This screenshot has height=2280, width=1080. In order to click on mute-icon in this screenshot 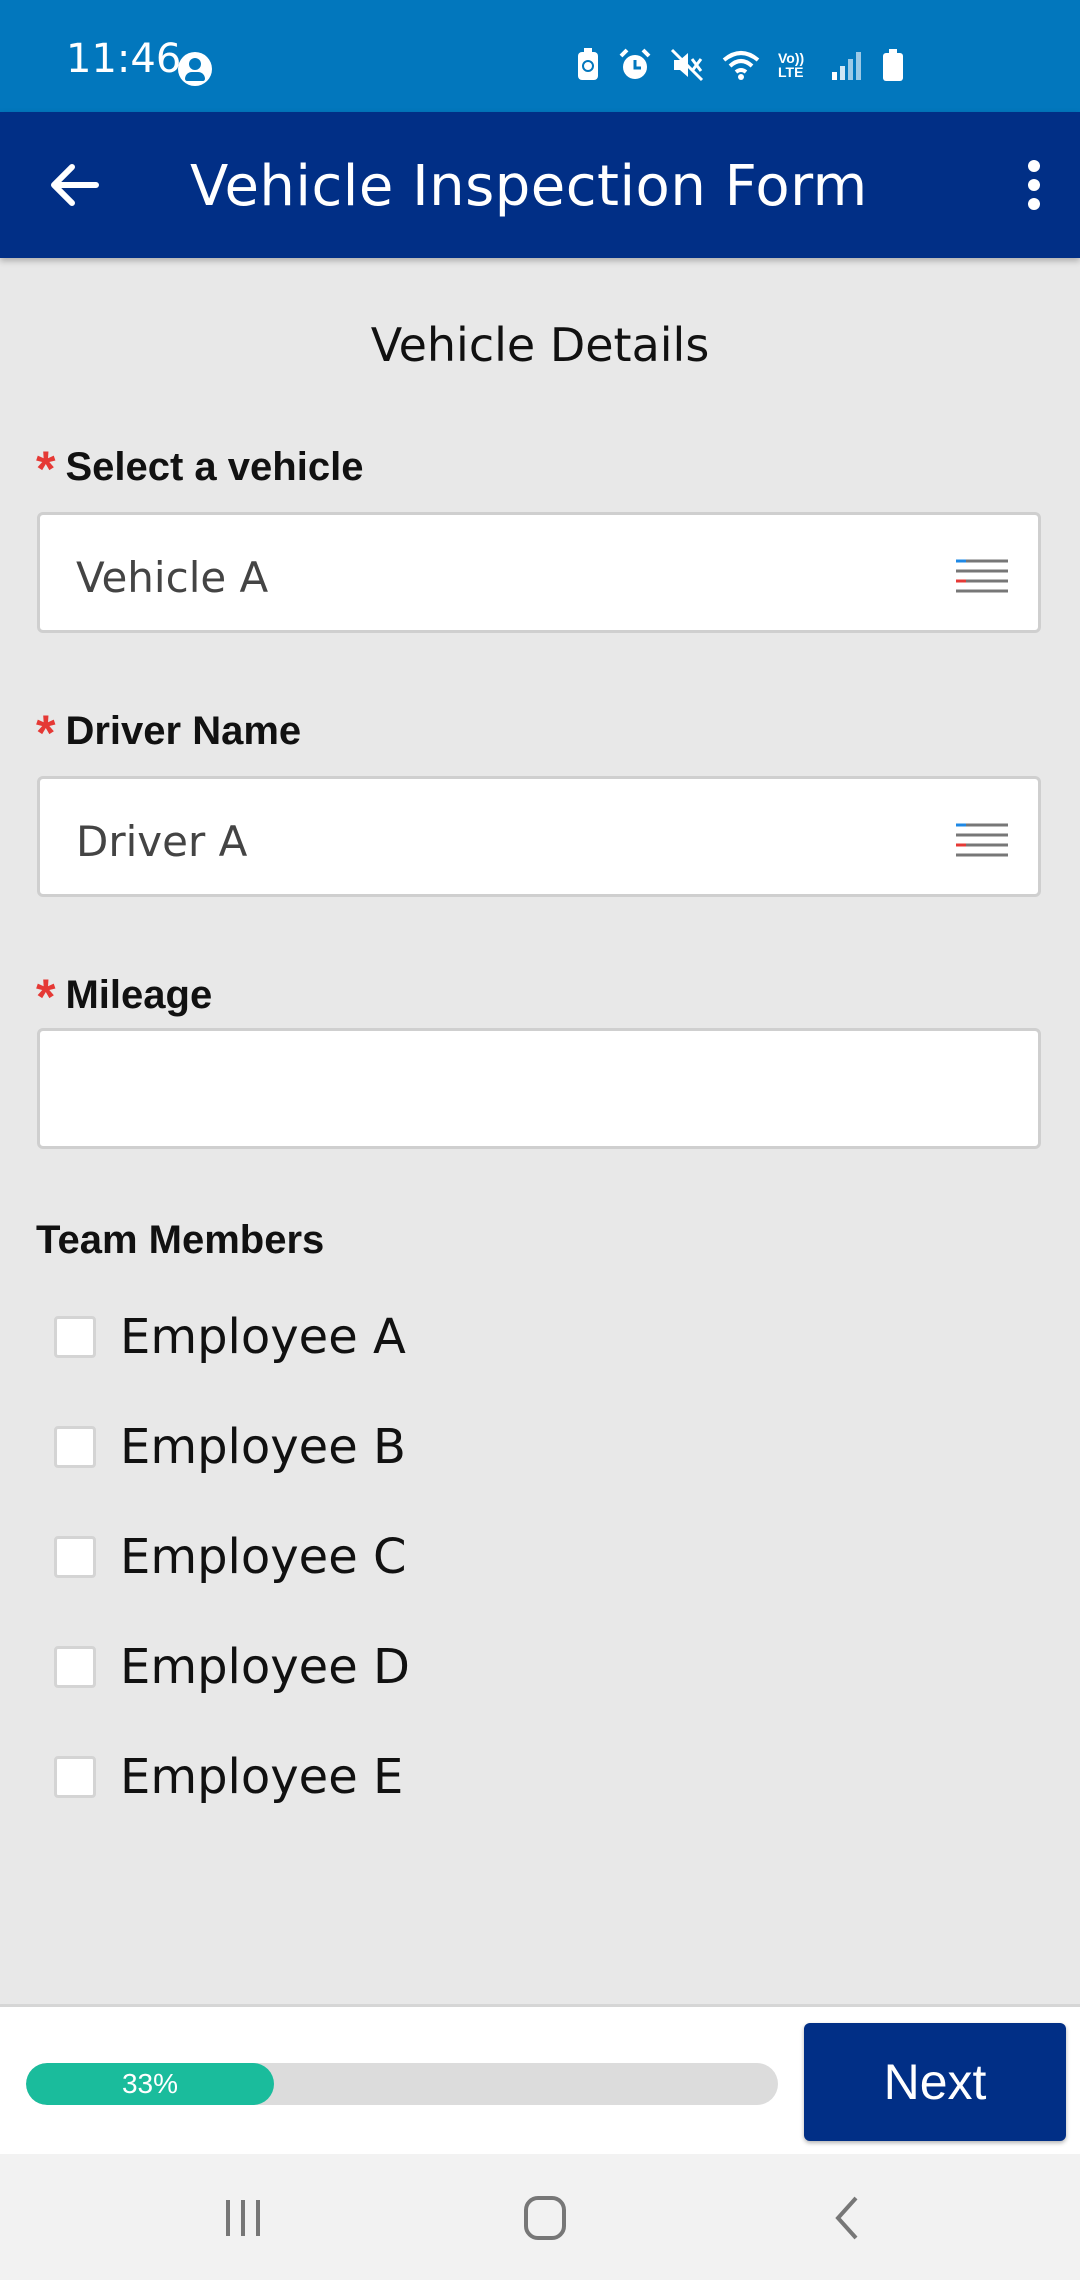, I will do `click(687, 65)`.